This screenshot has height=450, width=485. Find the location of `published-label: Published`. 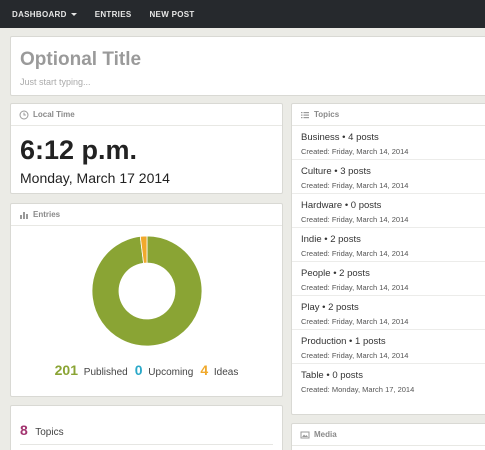

published-label: Published is located at coordinates (105, 372).